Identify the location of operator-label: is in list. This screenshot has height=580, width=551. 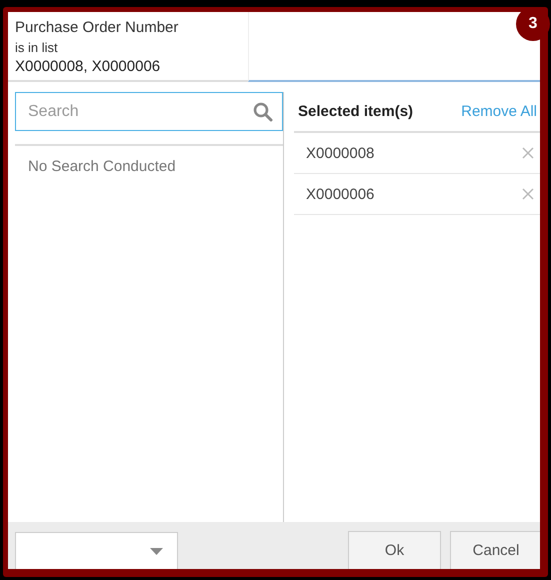
(37, 48).